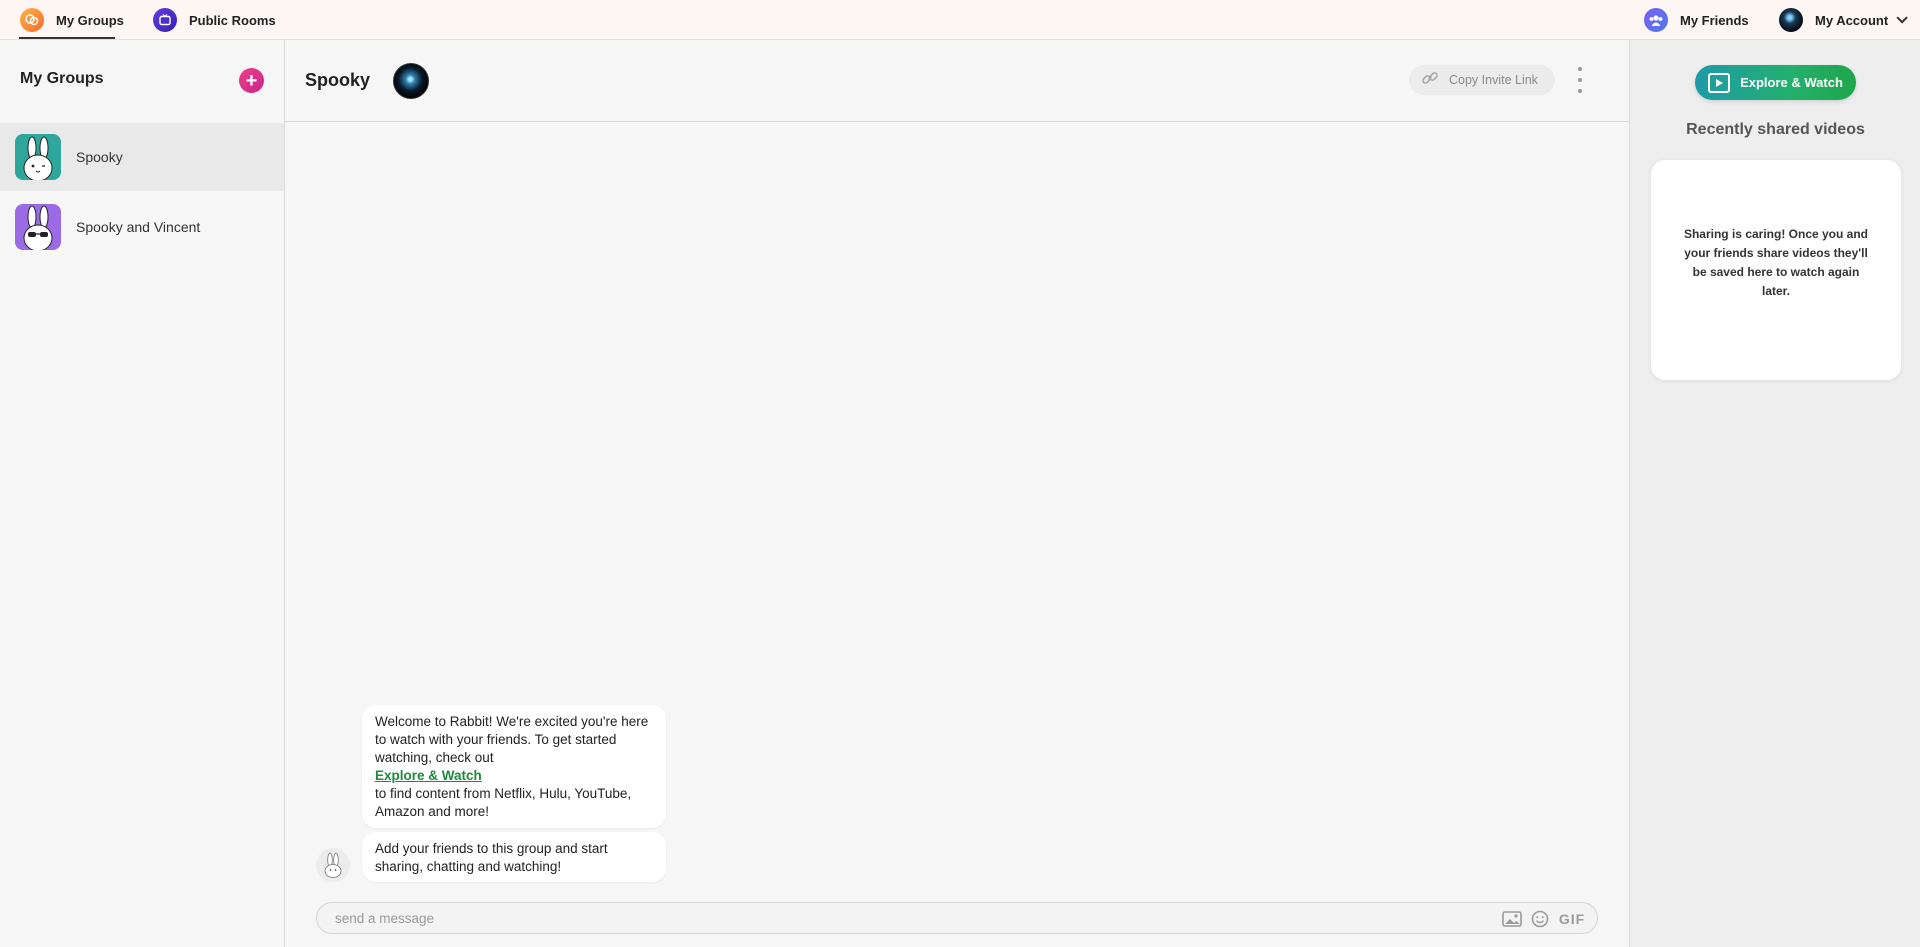  I want to click on plus-icon: +, so click(251, 80).